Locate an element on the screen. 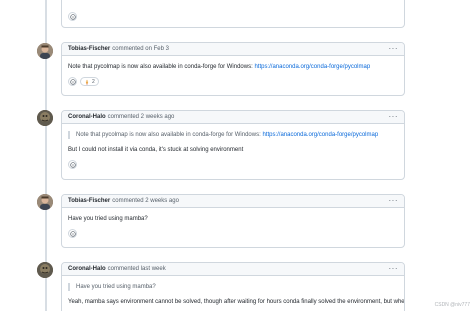 This screenshot has width=474, height=311. comment-text: Have you tried using mamba? is located at coordinates (108, 219).